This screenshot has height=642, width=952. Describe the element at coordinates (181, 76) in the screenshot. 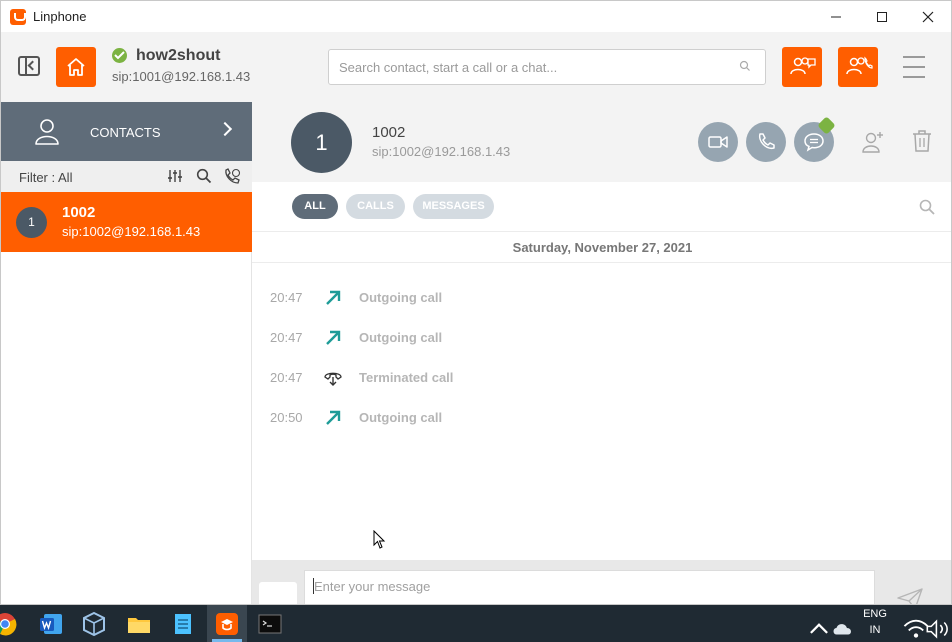

I see `user-sip-address: sip:1001@192.168.1.43` at that location.